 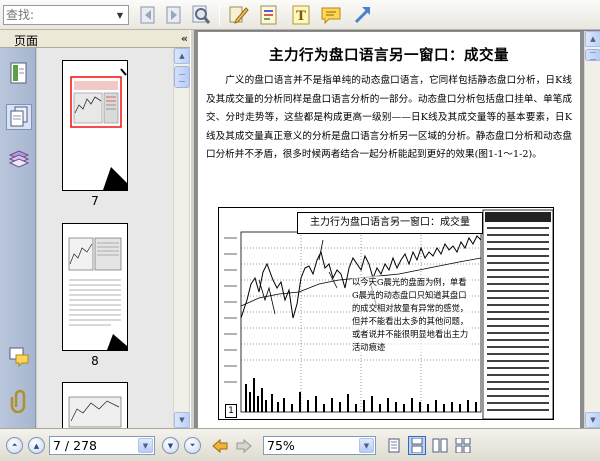 What do you see at coordinates (97, 39) in the screenshot?
I see `sidebar-header: 页面 «` at bounding box center [97, 39].